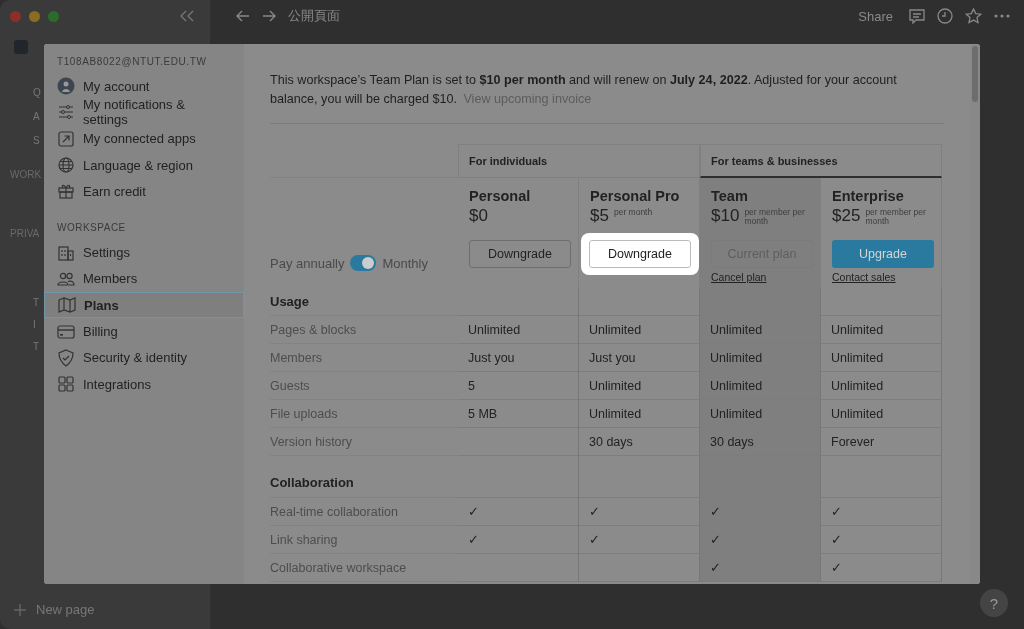 The height and width of the screenshot is (629, 1024). Describe the element at coordinates (37, 93) in the screenshot. I see `sidebar-item: Q` at that location.